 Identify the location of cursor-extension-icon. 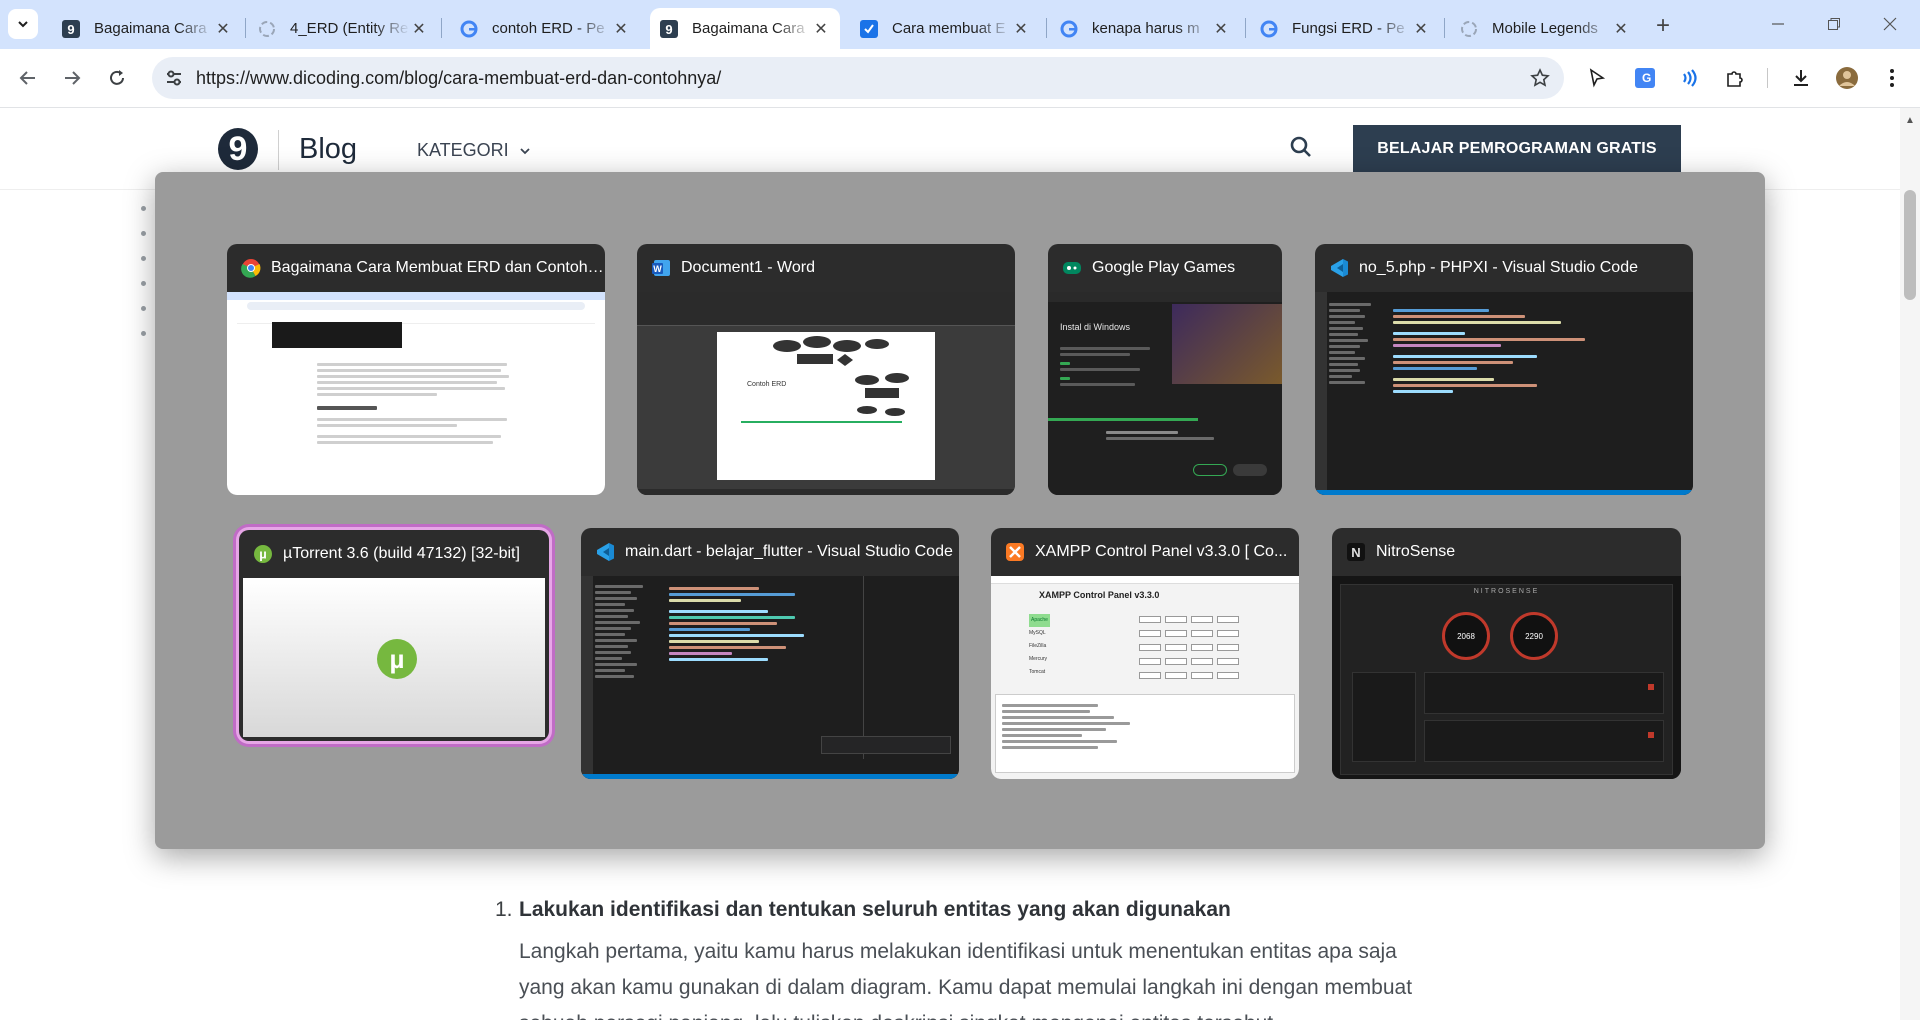
(1597, 78).